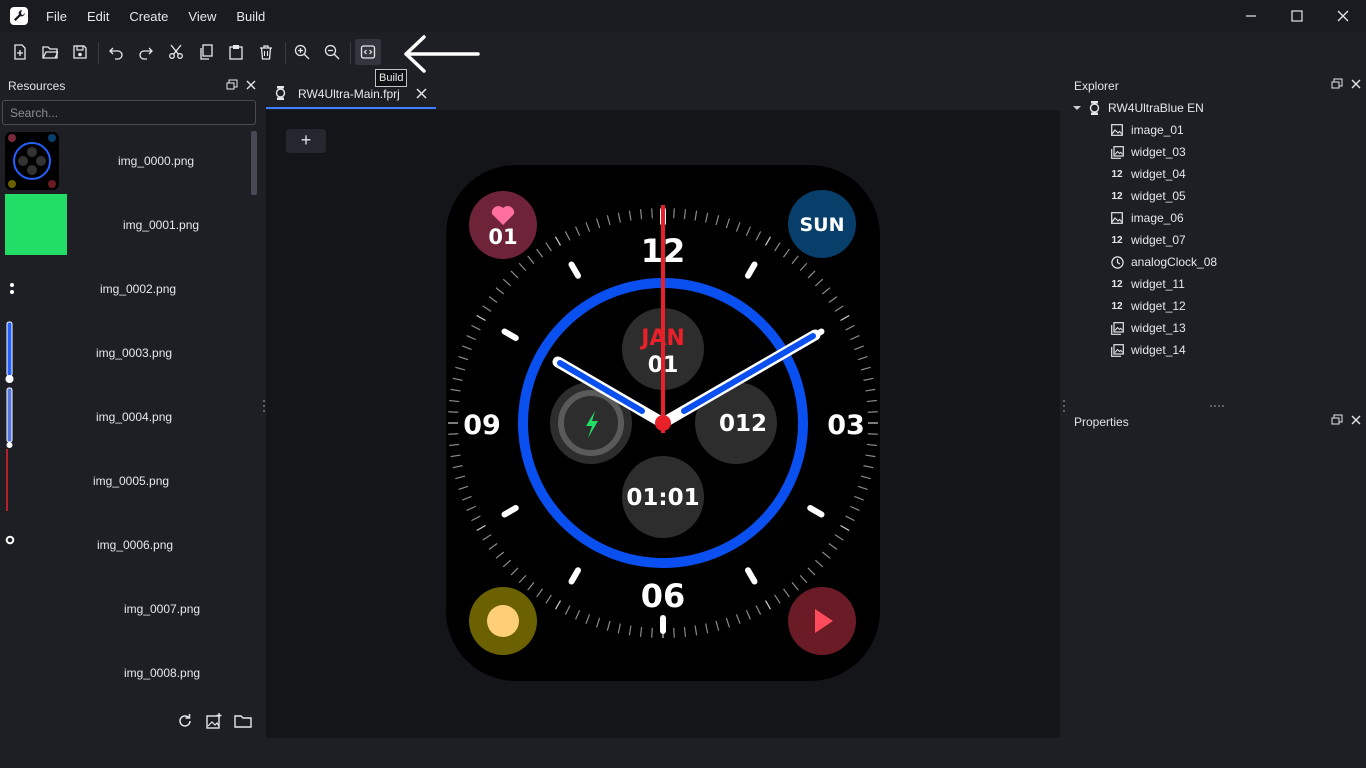 The width and height of the screenshot is (1366, 768). Describe the element at coordinates (1077, 108) in the screenshot. I see `chevron-down-icon` at that location.